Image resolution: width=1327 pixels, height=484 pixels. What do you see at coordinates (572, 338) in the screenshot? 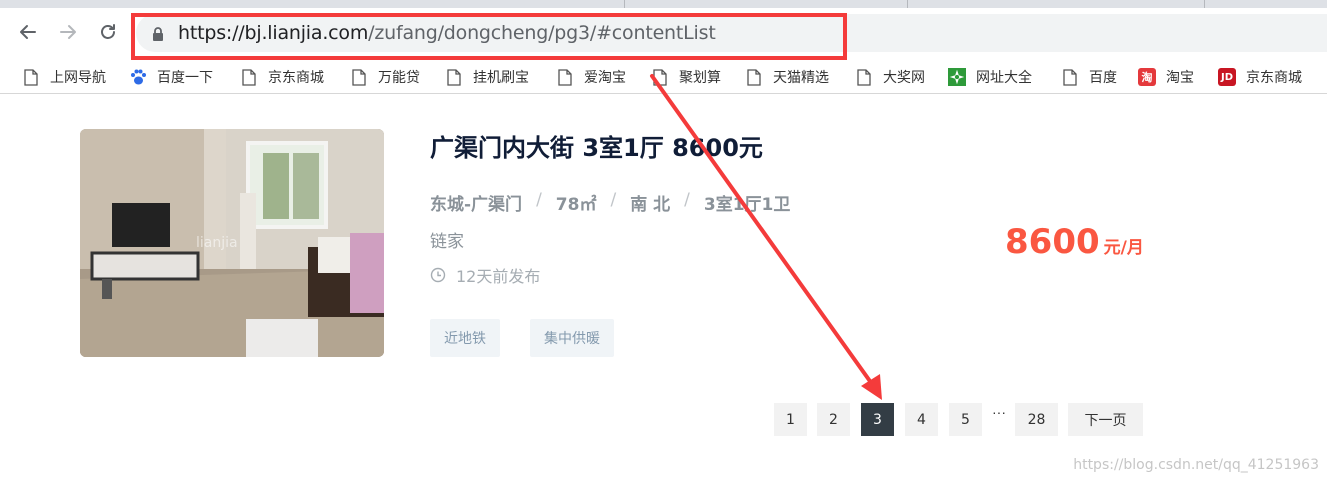
I see `tag-central-heating: 集中供暖` at bounding box center [572, 338].